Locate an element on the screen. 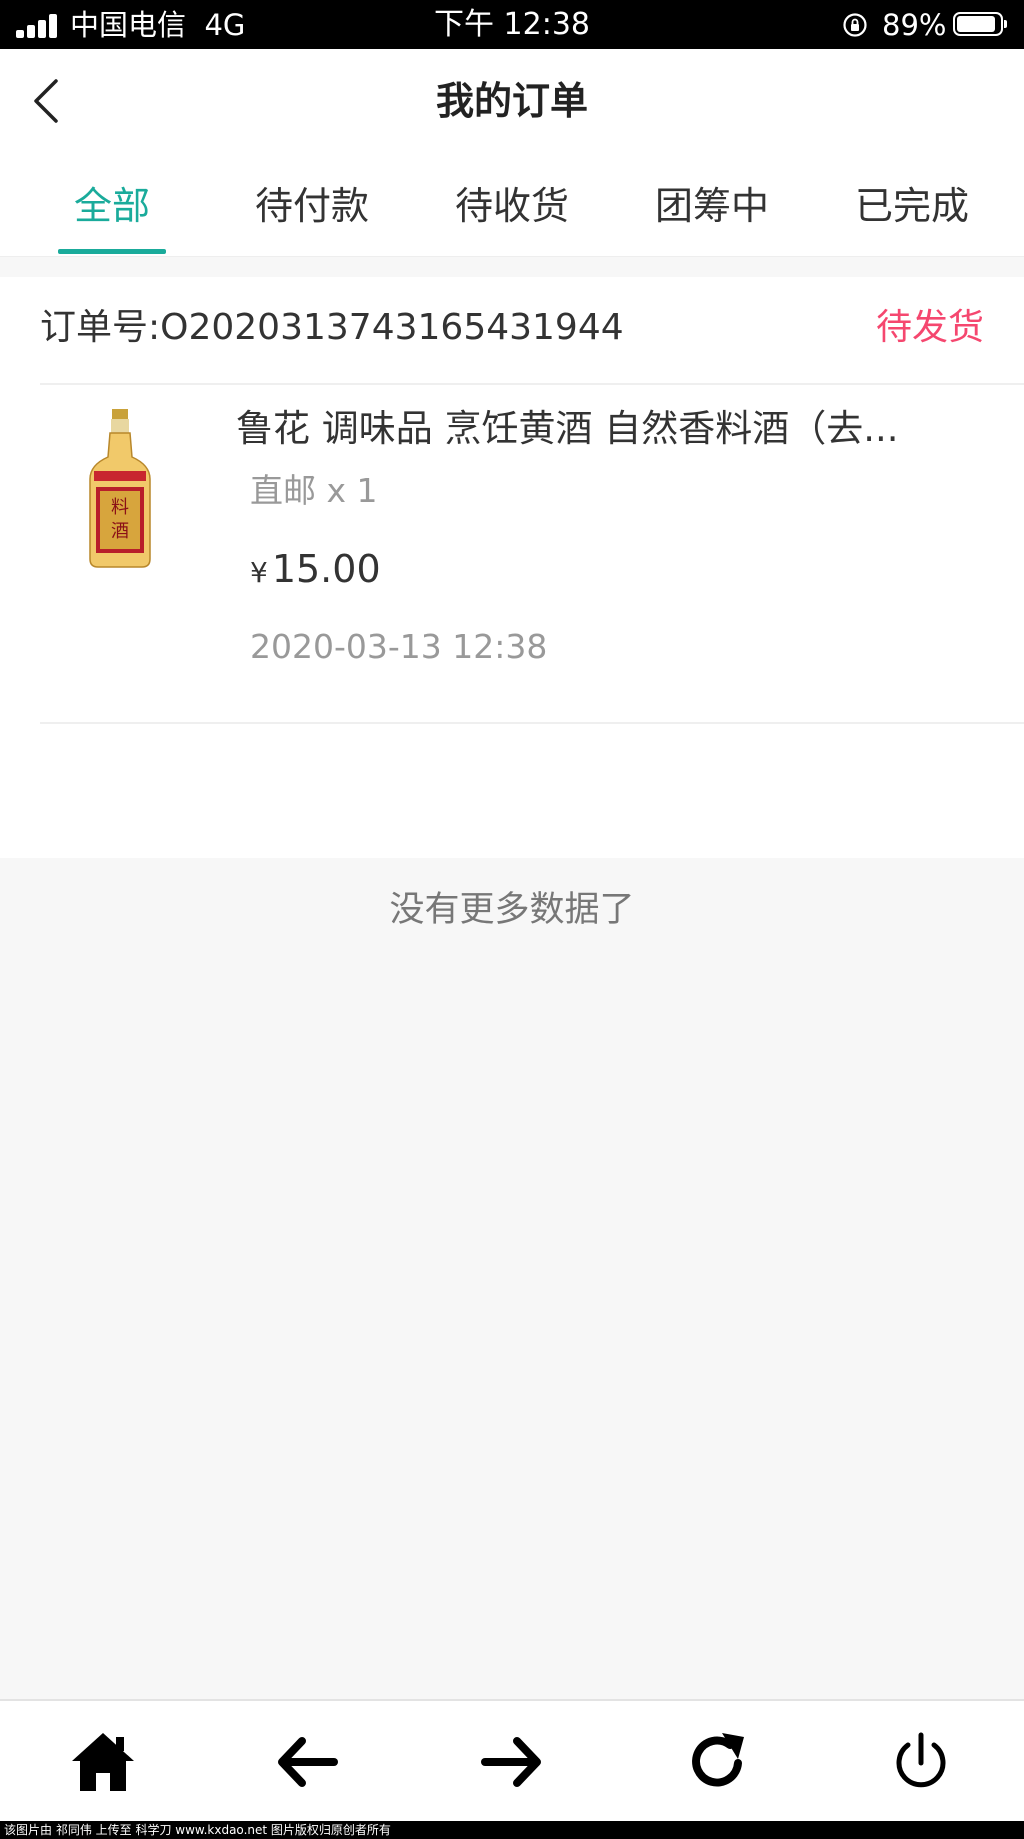 The image size is (1024, 1839). back-button is located at coordinates (48, 101).